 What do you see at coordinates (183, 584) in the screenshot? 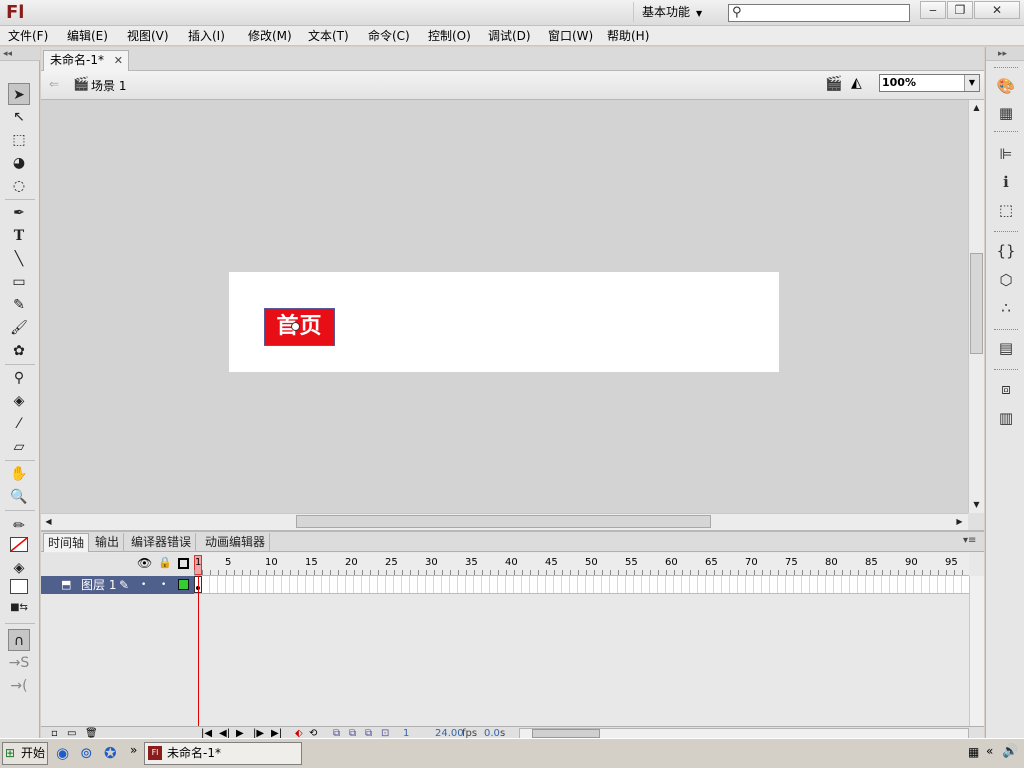
I see `layer-outline-color` at bounding box center [183, 584].